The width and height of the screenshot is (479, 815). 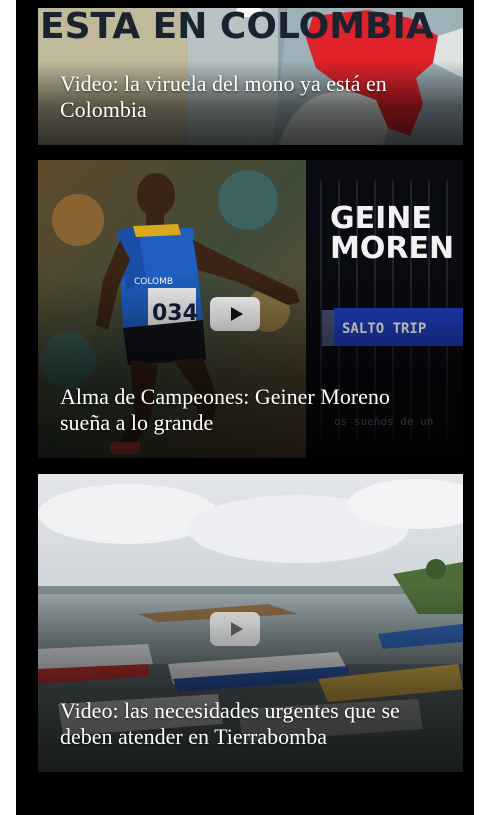 I want to click on thumbnail-banner: SALTO TRIP, so click(x=384, y=329).